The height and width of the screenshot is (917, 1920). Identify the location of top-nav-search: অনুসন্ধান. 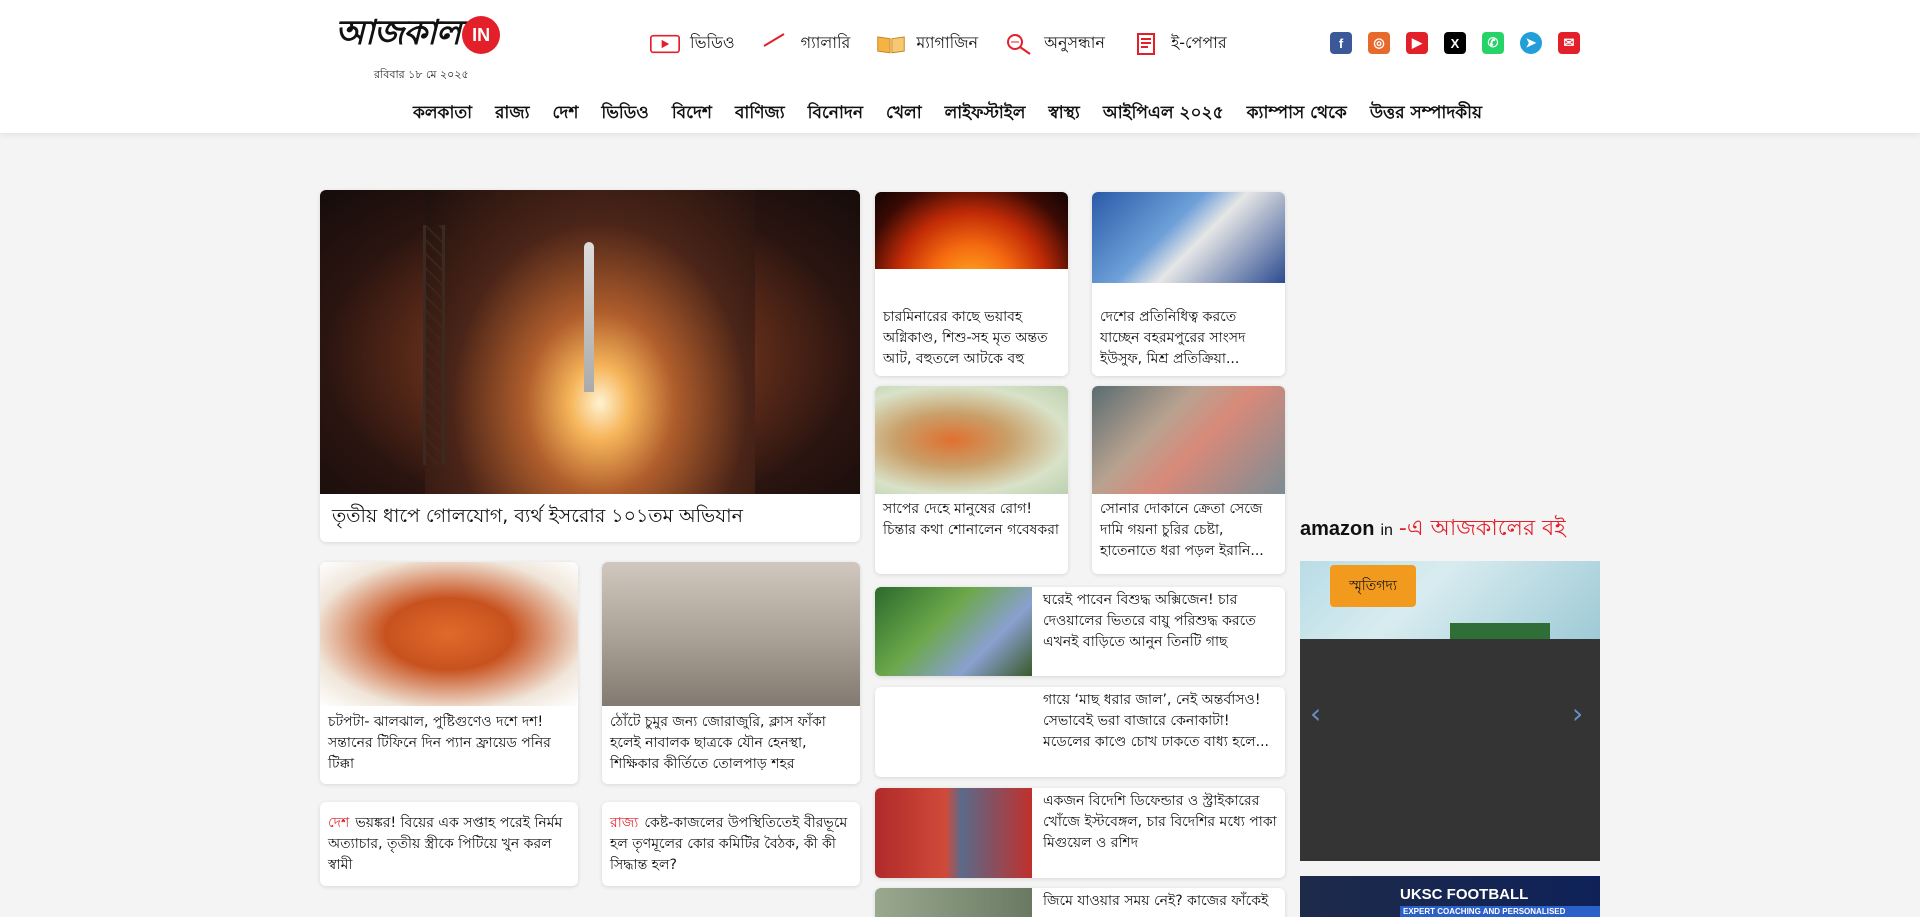
(1054, 43).